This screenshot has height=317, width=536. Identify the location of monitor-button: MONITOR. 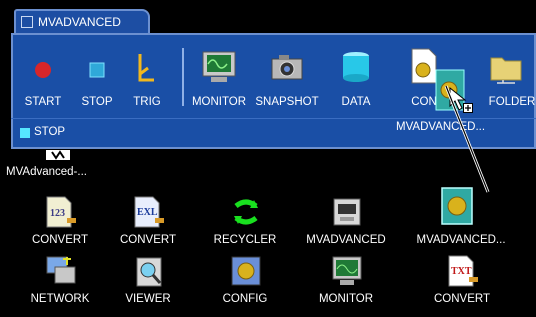
(219, 79).